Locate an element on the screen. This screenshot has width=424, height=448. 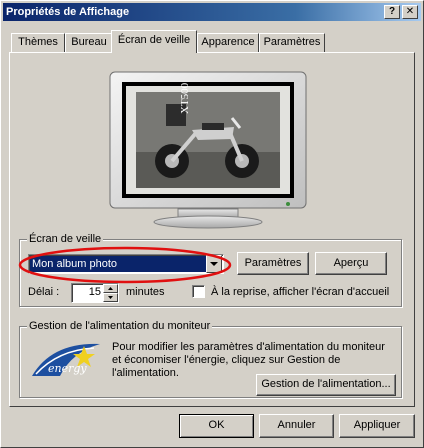
help-button: ? is located at coordinates (392, 12).